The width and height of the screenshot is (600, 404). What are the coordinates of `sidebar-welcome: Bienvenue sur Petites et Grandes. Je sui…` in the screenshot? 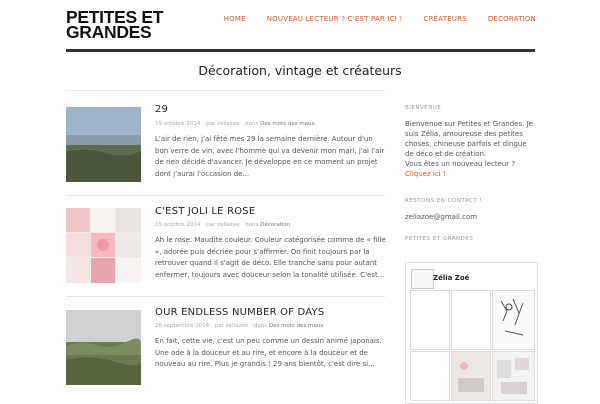 It's located at (470, 149).